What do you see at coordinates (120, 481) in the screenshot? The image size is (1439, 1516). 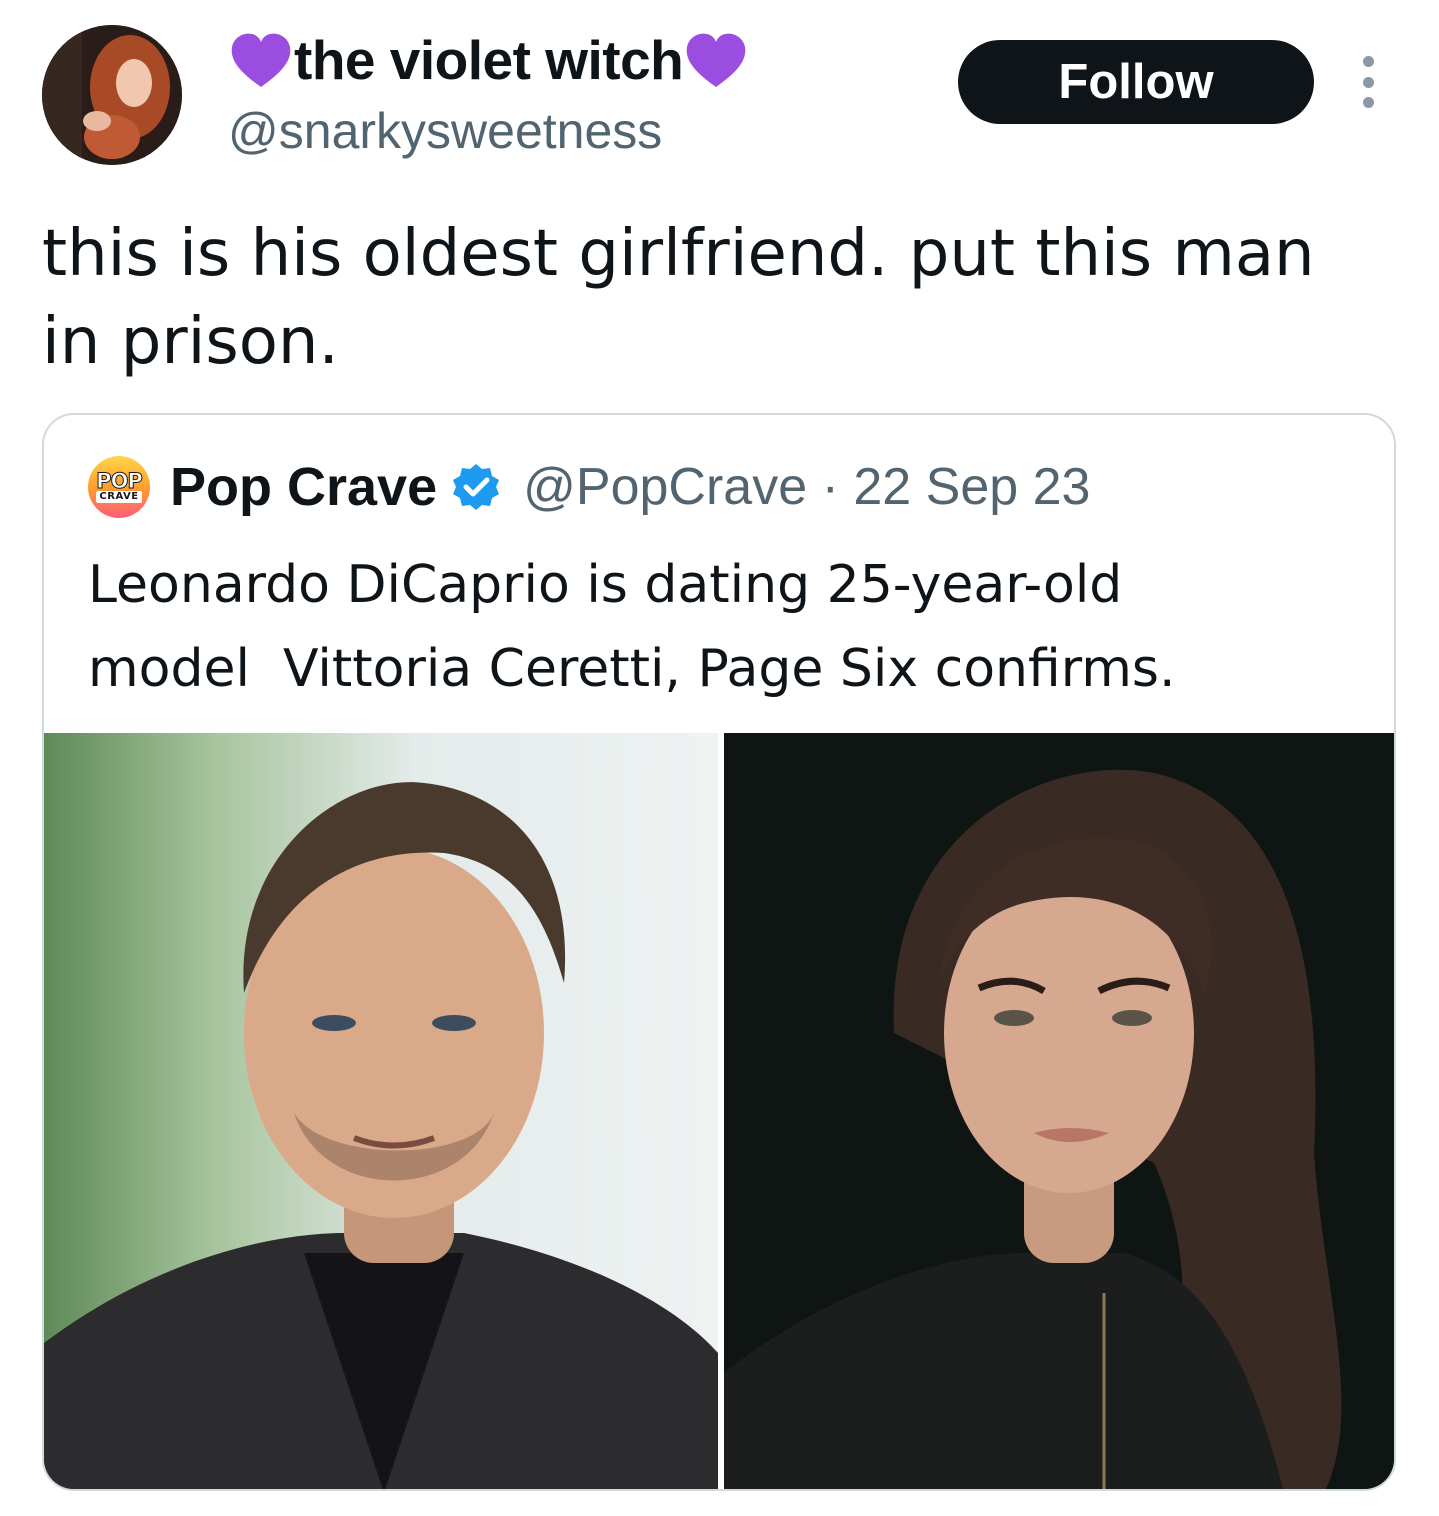 I see `avatar-logo-top: POP` at bounding box center [120, 481].